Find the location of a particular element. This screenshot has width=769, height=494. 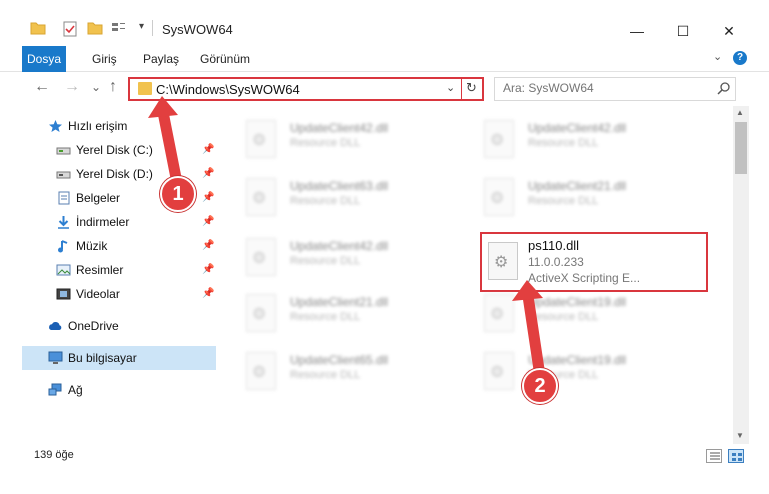

arrow-to-address-bar-head is located at coordinates (163, 107).